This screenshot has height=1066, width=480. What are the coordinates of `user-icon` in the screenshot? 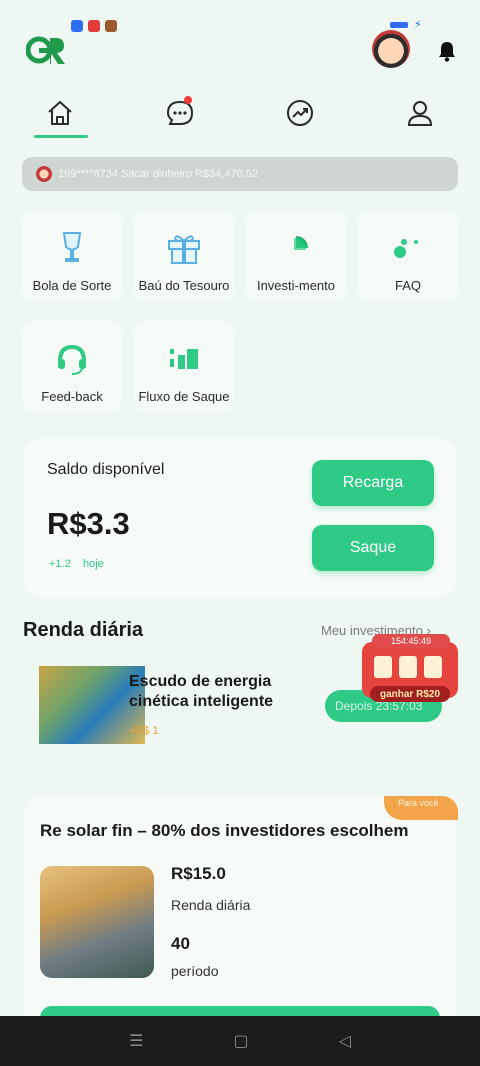 It's located at (420, 113).